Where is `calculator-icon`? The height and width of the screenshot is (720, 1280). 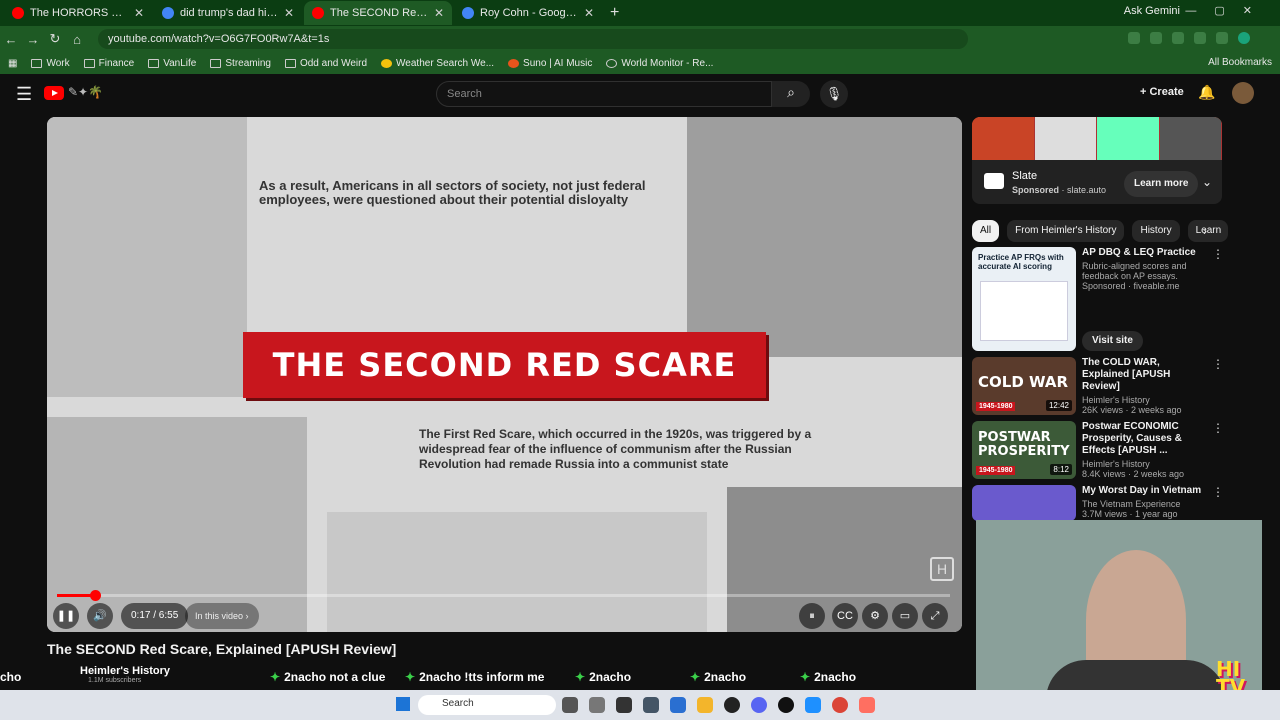
calculator-icon is located at coordinates (651, 705).